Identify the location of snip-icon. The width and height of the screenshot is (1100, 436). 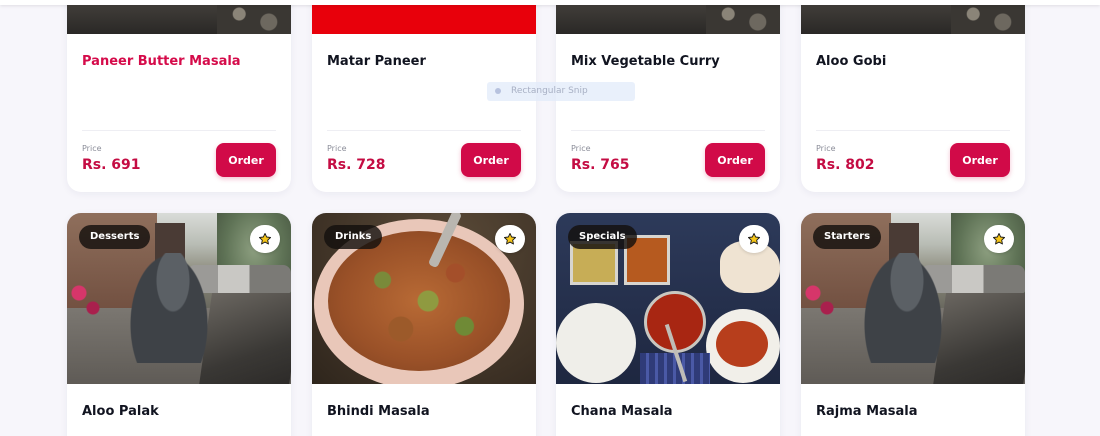
(498, 90).